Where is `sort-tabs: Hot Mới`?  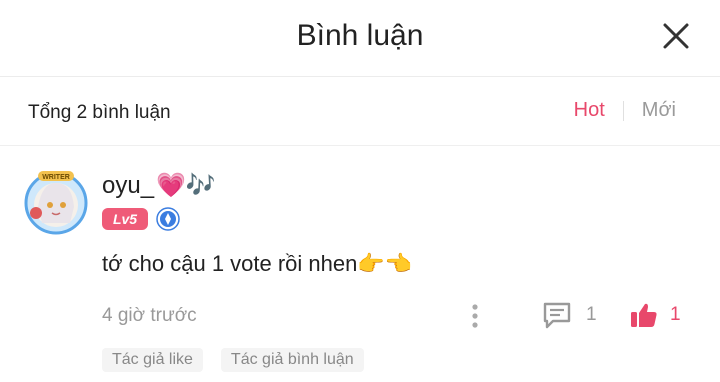
sort-tabs: Hot Mới is located at coordinates (625, 110).